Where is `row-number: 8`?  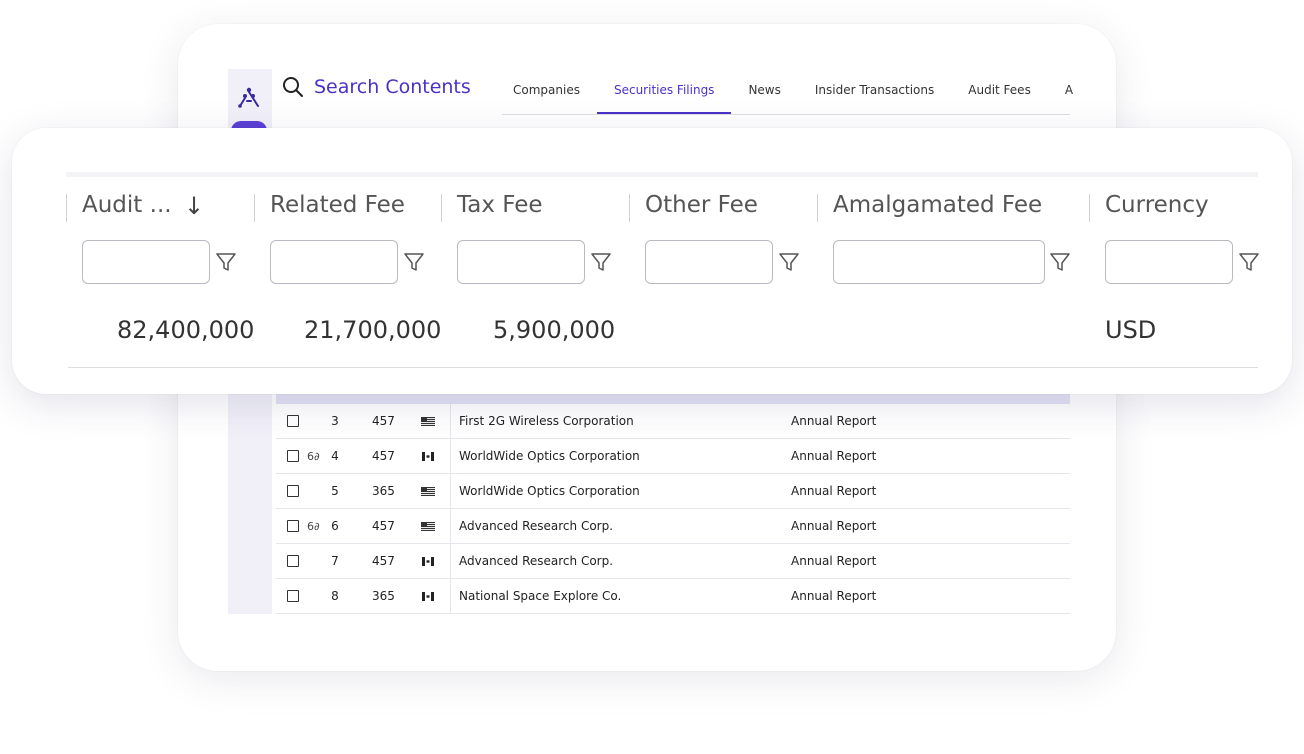
row-number: 8 is located at coordinates (335, 596).